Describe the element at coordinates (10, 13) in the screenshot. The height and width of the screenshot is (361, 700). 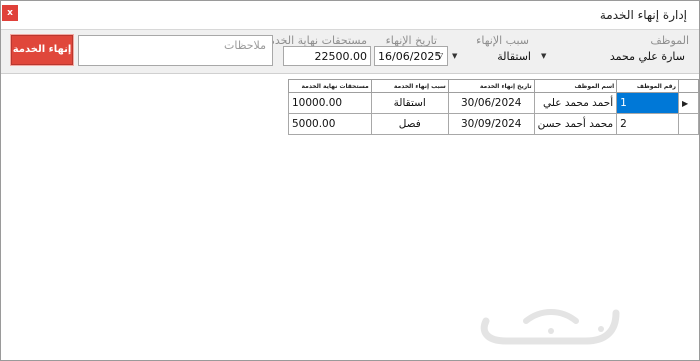
I see `close-button: x` at that location.